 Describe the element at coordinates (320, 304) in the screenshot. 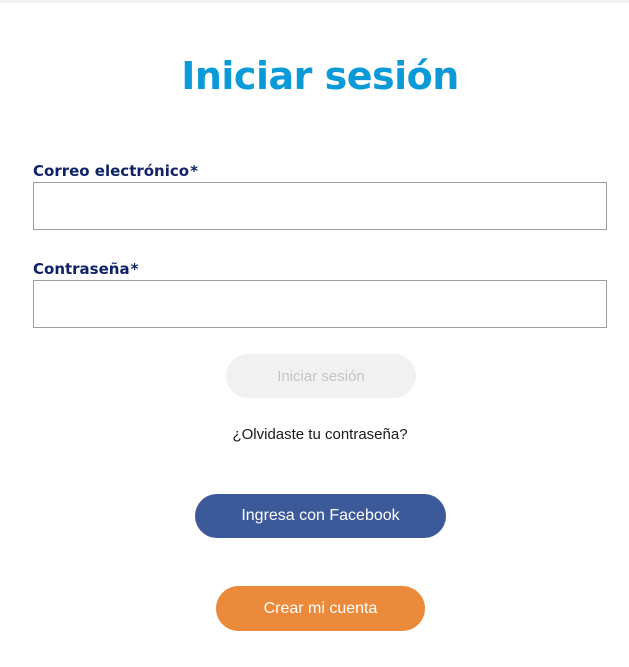

I see `password-field` at that location.